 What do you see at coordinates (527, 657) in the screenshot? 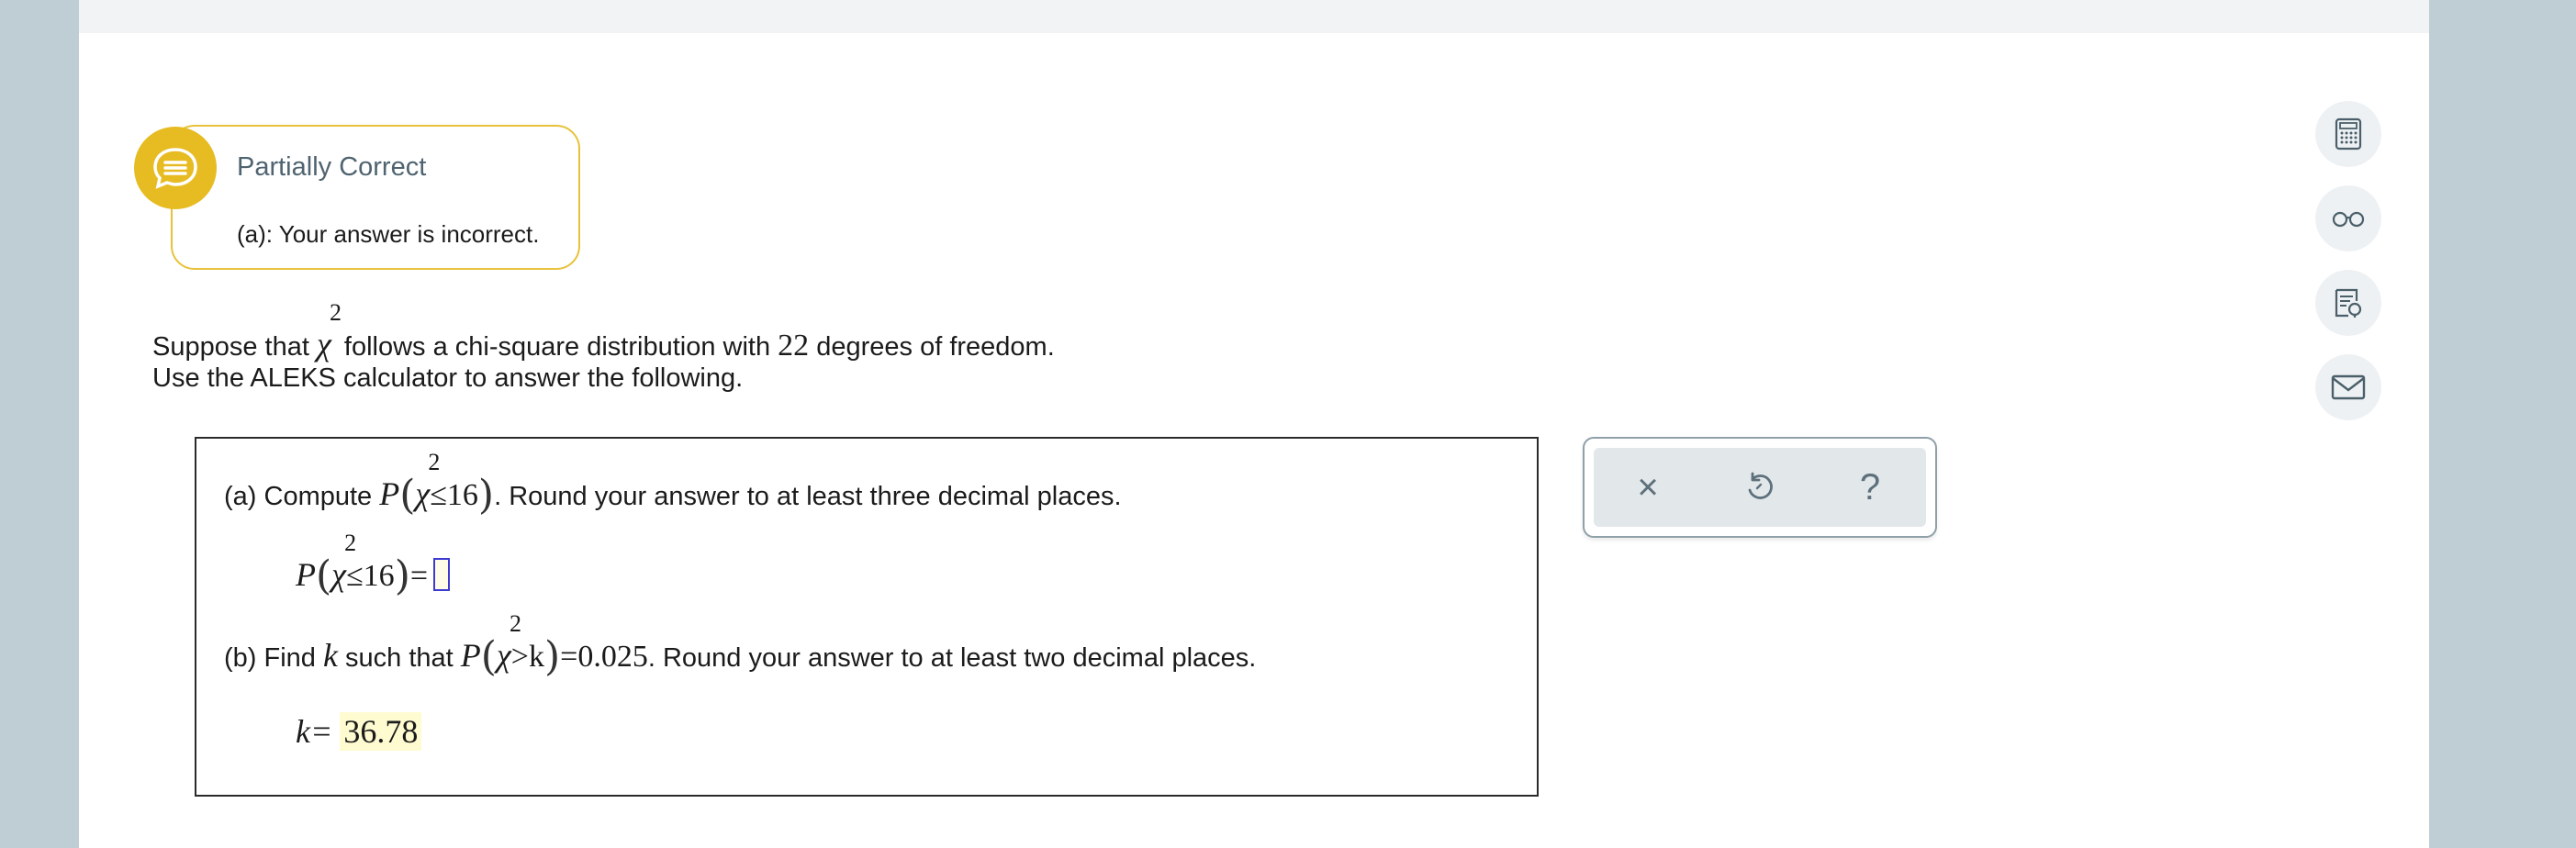
I see `part-b-inequality: >k` at bounding box center [527, 657].